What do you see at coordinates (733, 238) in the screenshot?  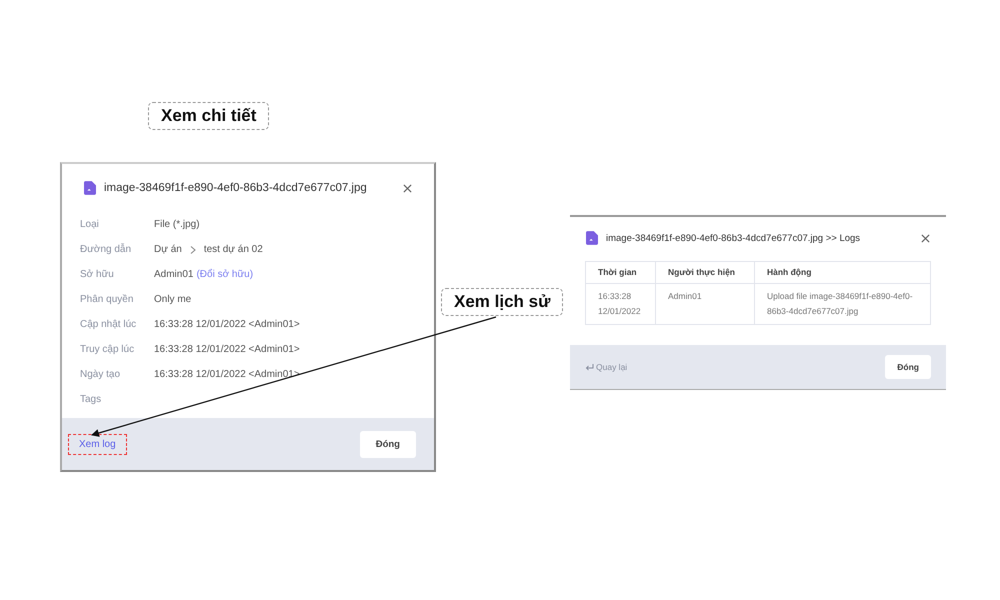 I see `dialog-title: image-38469f1f-e890-4ef0-86b3-4dcd7e677c07.jpg >> Logs` at bounding box center [733, 238].